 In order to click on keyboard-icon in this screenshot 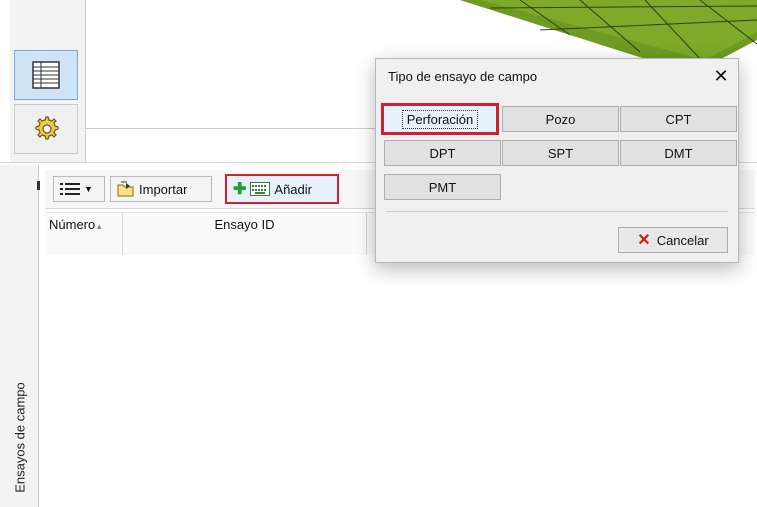, I will do `click(260, 189)`.